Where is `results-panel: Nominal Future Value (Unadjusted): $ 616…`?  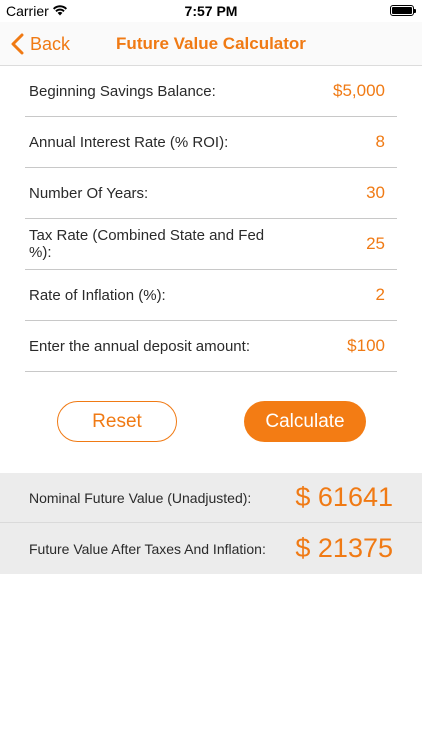
results-panel: Nominal Future Value (Unadjusted): $ 616… is located at coordinates (211, 523).